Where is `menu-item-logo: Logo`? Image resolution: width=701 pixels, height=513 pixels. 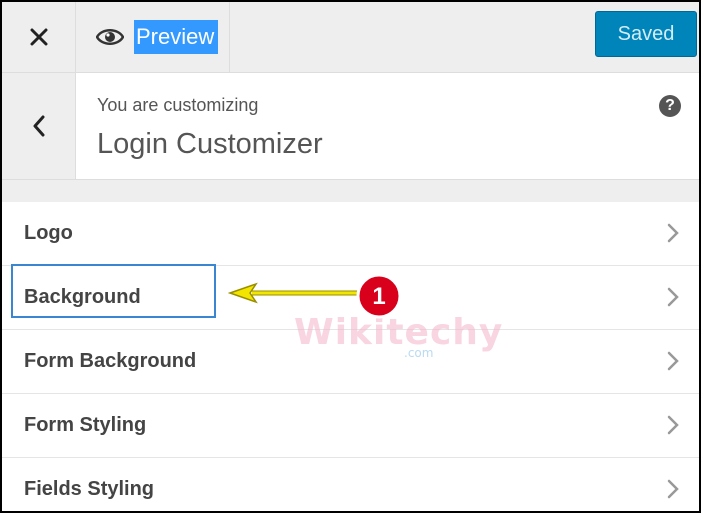
menu-item-logo: Logo is located at coordinates (350, 234).